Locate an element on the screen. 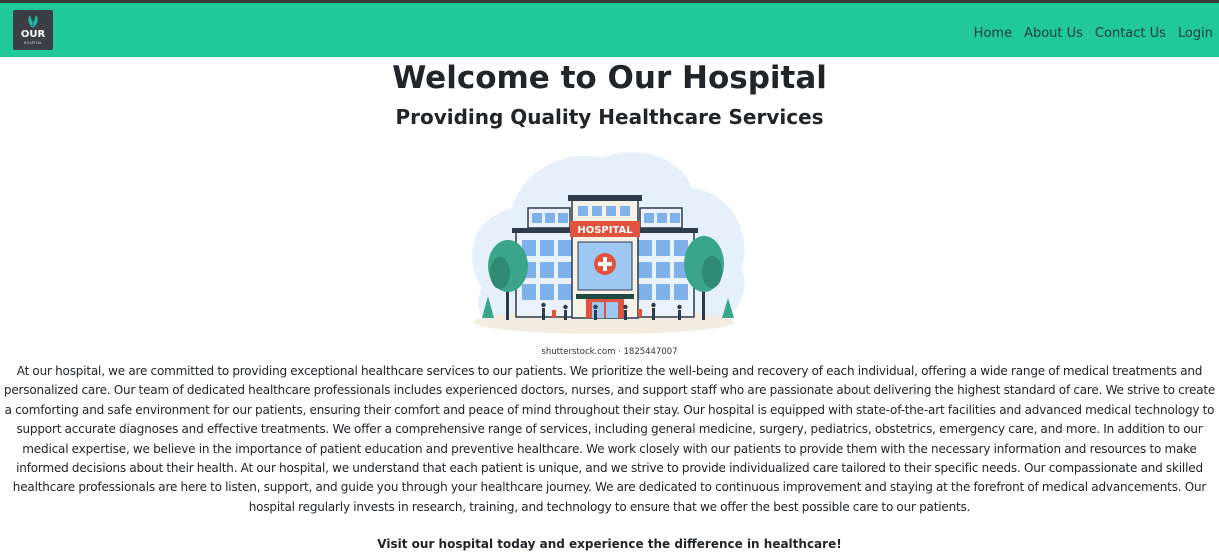 This screenshot has height=556, width=1219. page-title: Welcome to Our Hospital is located at coordinates (609, 78).